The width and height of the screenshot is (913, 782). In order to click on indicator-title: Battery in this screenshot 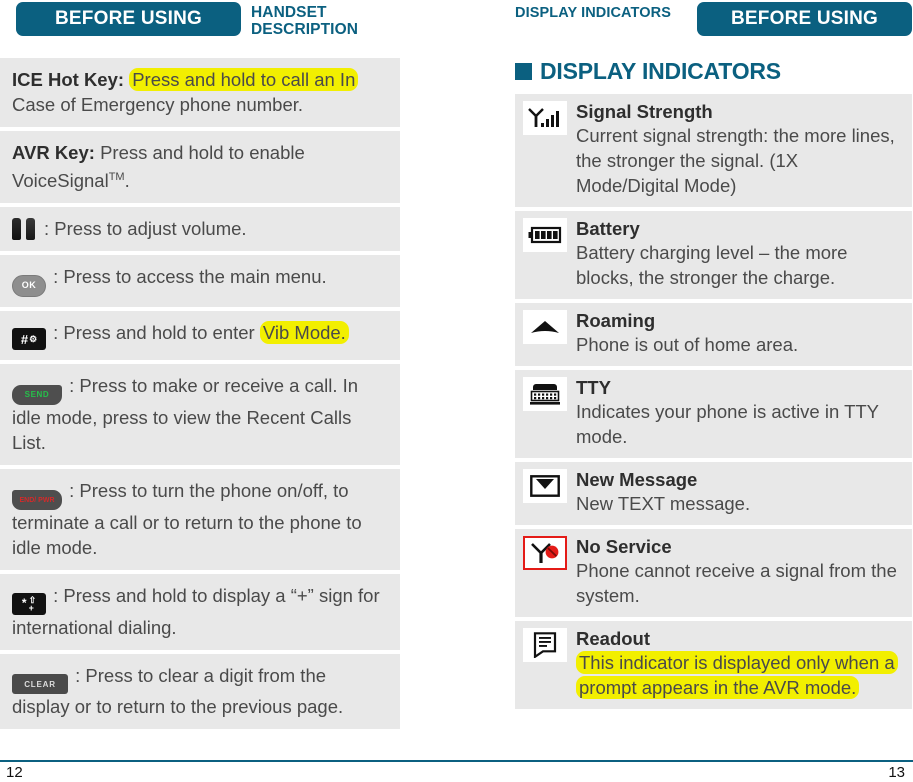, I will do `click(608, 228)`.